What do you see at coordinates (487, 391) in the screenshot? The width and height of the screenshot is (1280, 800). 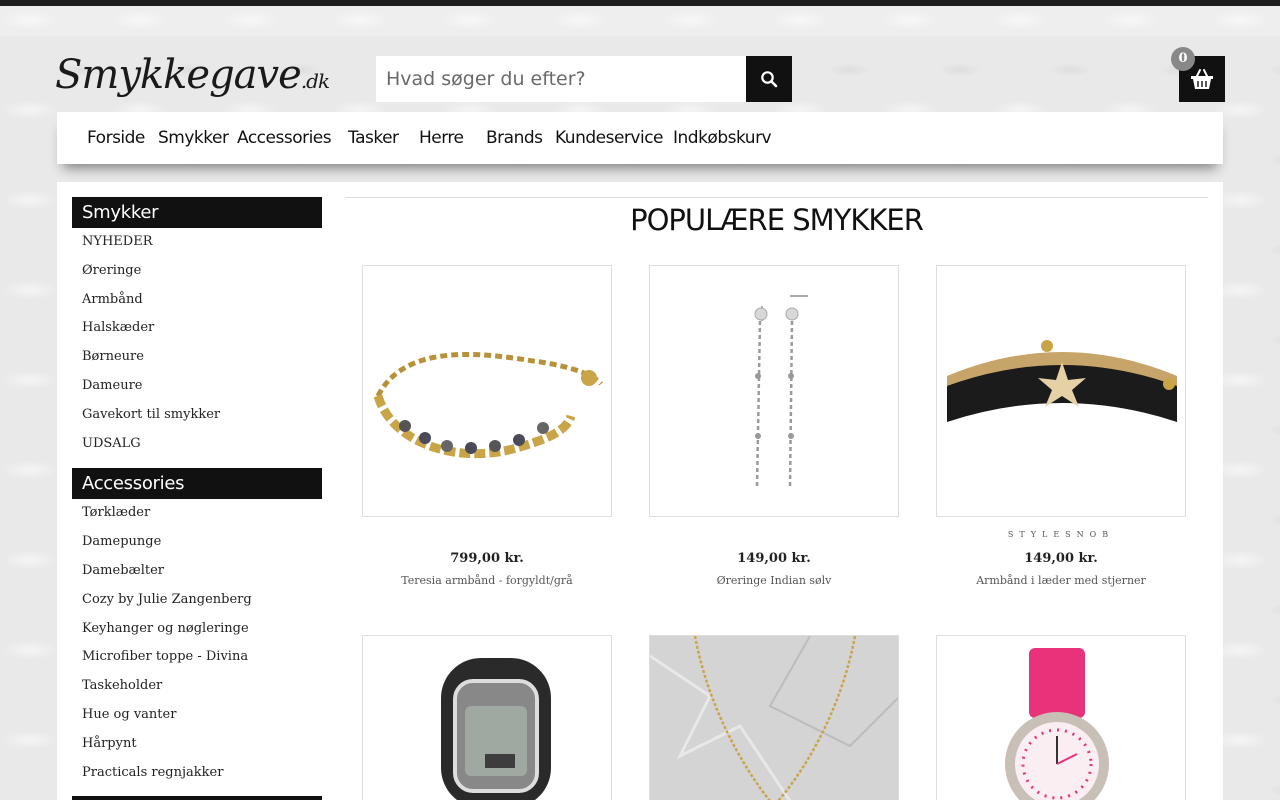 I see `product-image-bracelet` at bounding box center [487, 391].